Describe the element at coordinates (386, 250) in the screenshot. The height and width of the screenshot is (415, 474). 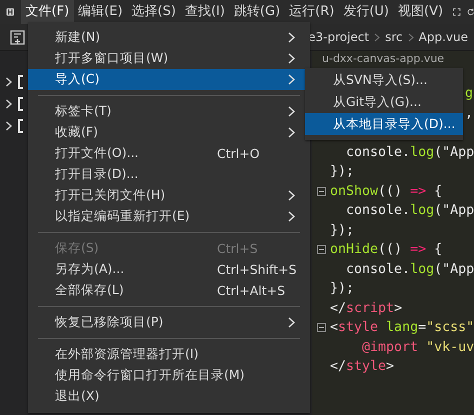
I see `code-line: onHide(() => {` at that location.